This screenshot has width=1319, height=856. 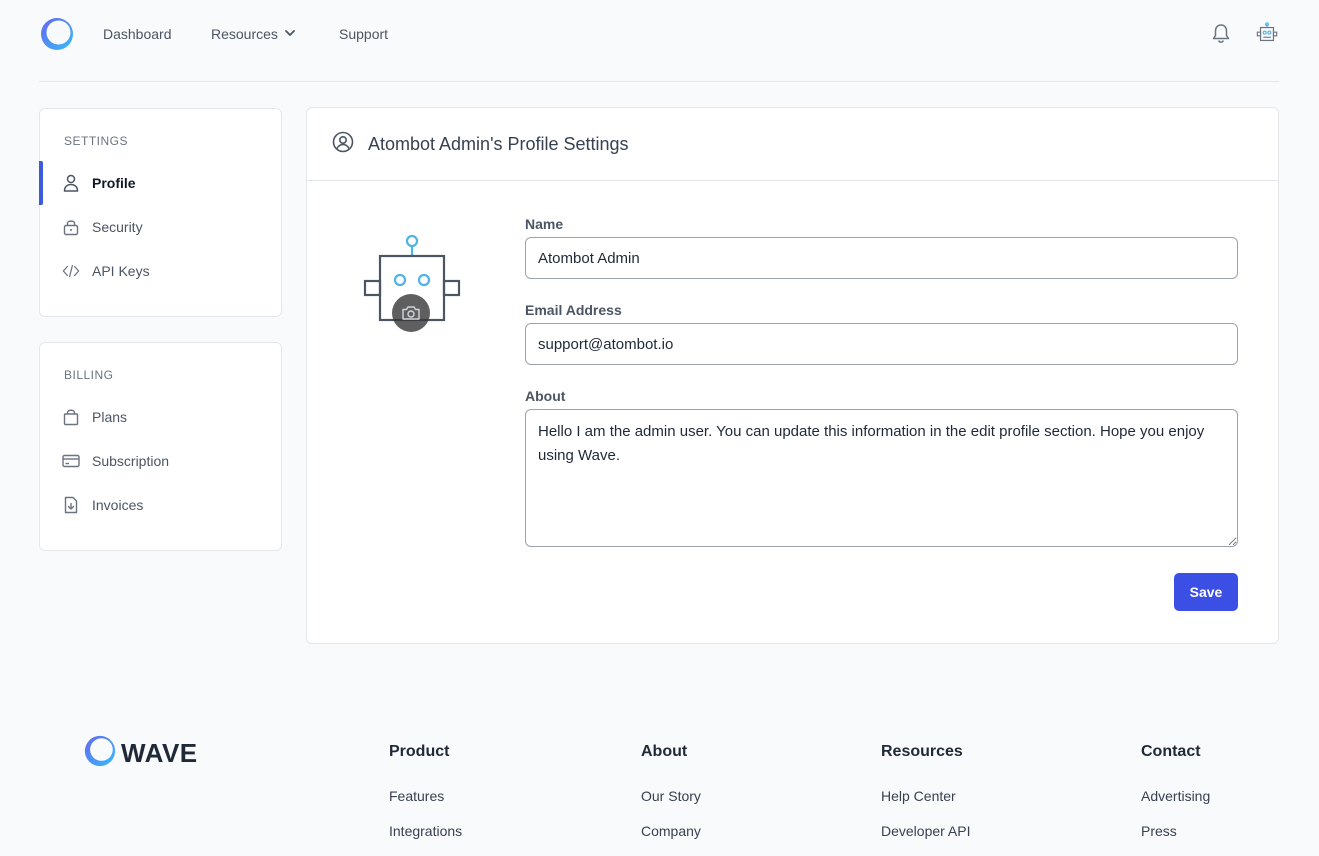 What do you see at coordinates (71, 461) in the screenshot?
I see `credit-card-icon` at bounding box center [71, 461].